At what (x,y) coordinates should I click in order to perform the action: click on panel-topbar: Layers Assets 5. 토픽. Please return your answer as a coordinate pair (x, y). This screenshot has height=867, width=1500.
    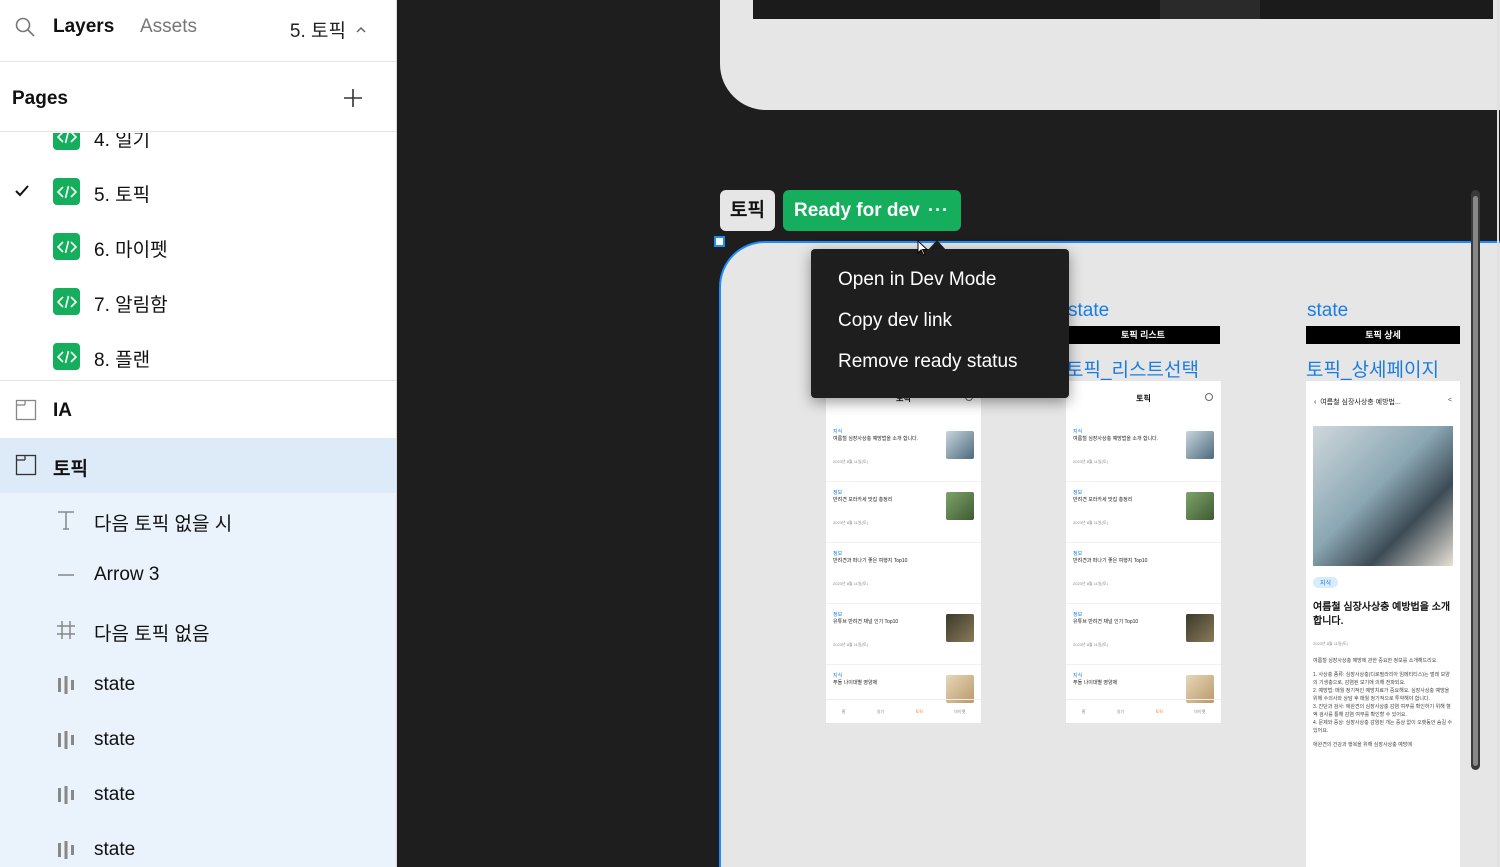
    Looking at the image, I should click on (198, 31).